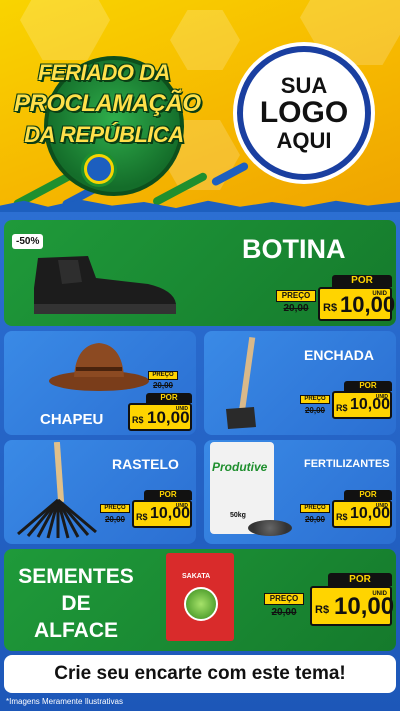 This screenshot has height=711, width=400. What do you see at coordinates (304, 86) in the screenshot?
I see `logo-line-1: SUA` at bounding box center [304, 86].